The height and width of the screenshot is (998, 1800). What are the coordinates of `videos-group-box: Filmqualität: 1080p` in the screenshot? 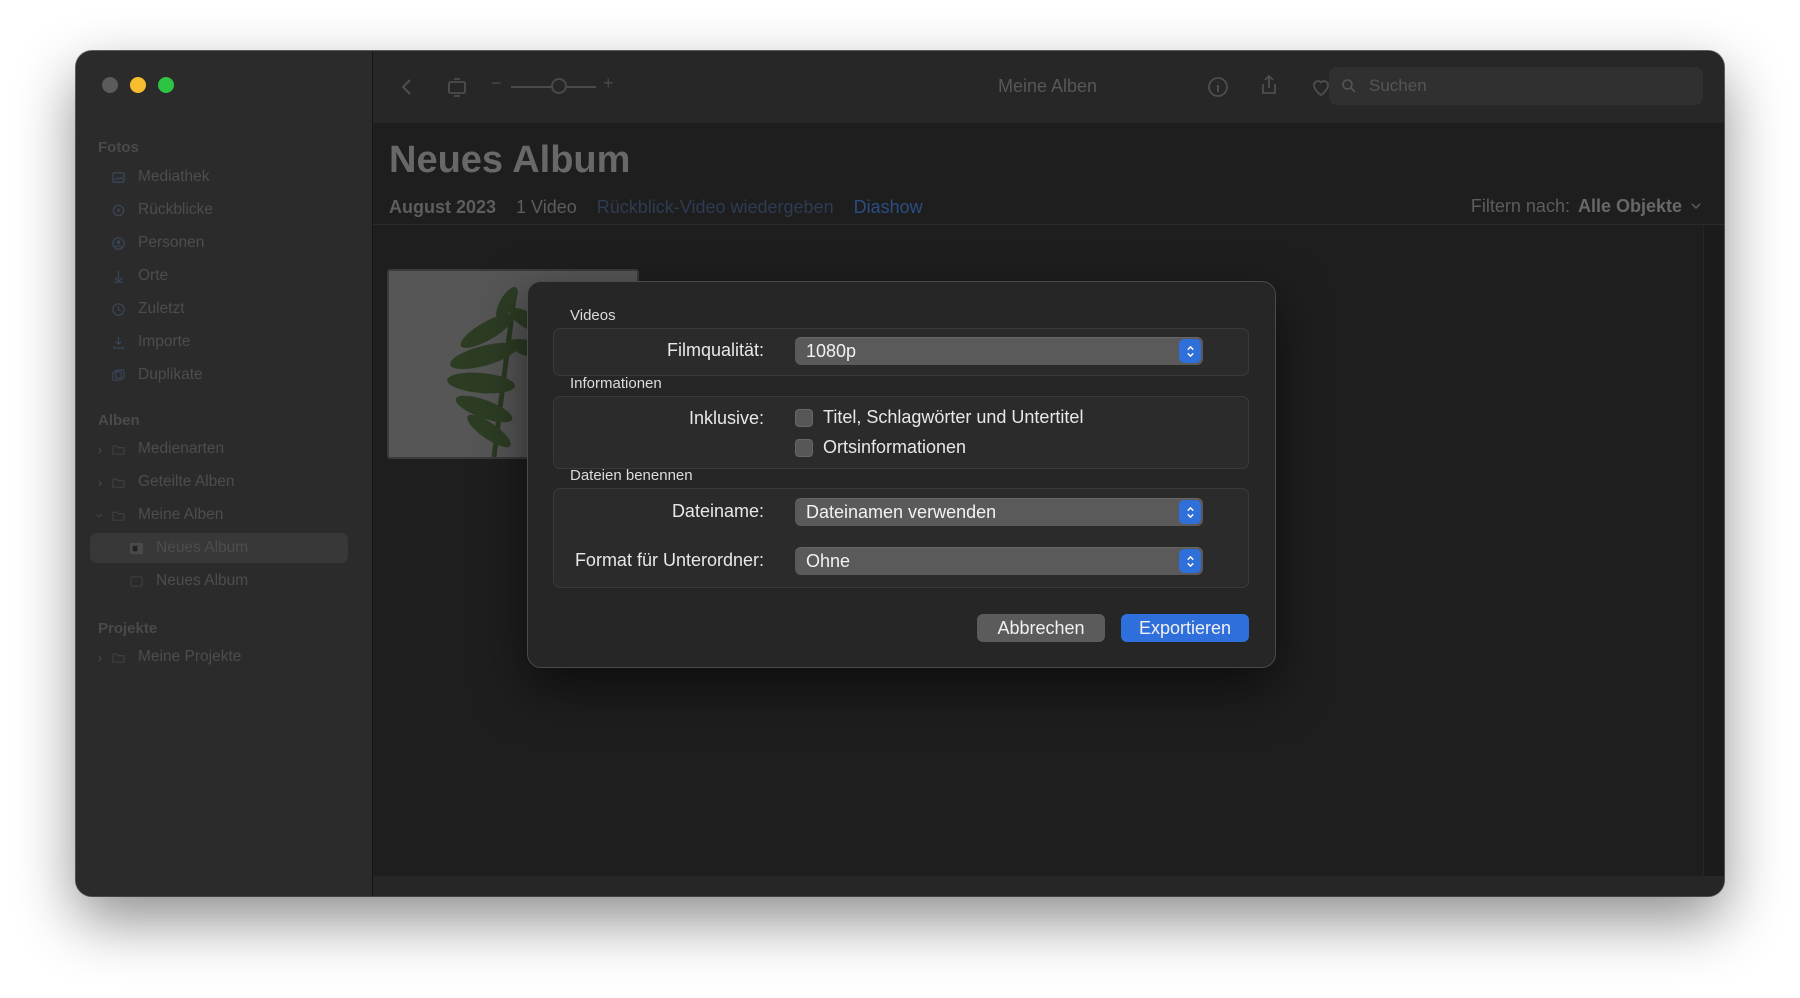 It's located at (901, 352).